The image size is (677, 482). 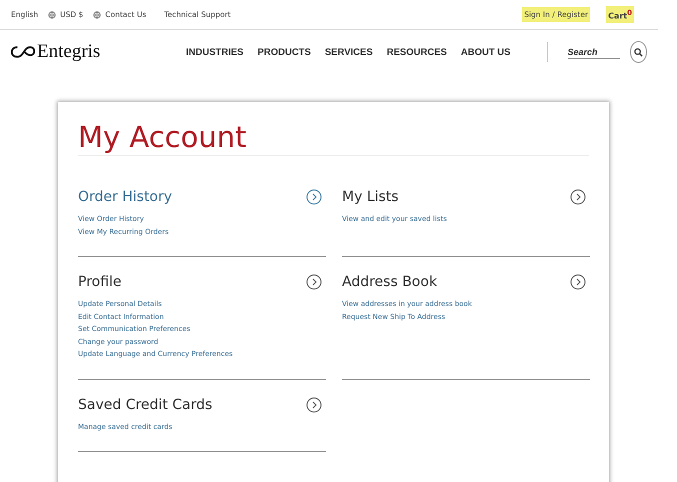 What do you see at coordinates (125, 197) in the screenshot?
I see `section-title: Order History` at bounding box center [125, 197].